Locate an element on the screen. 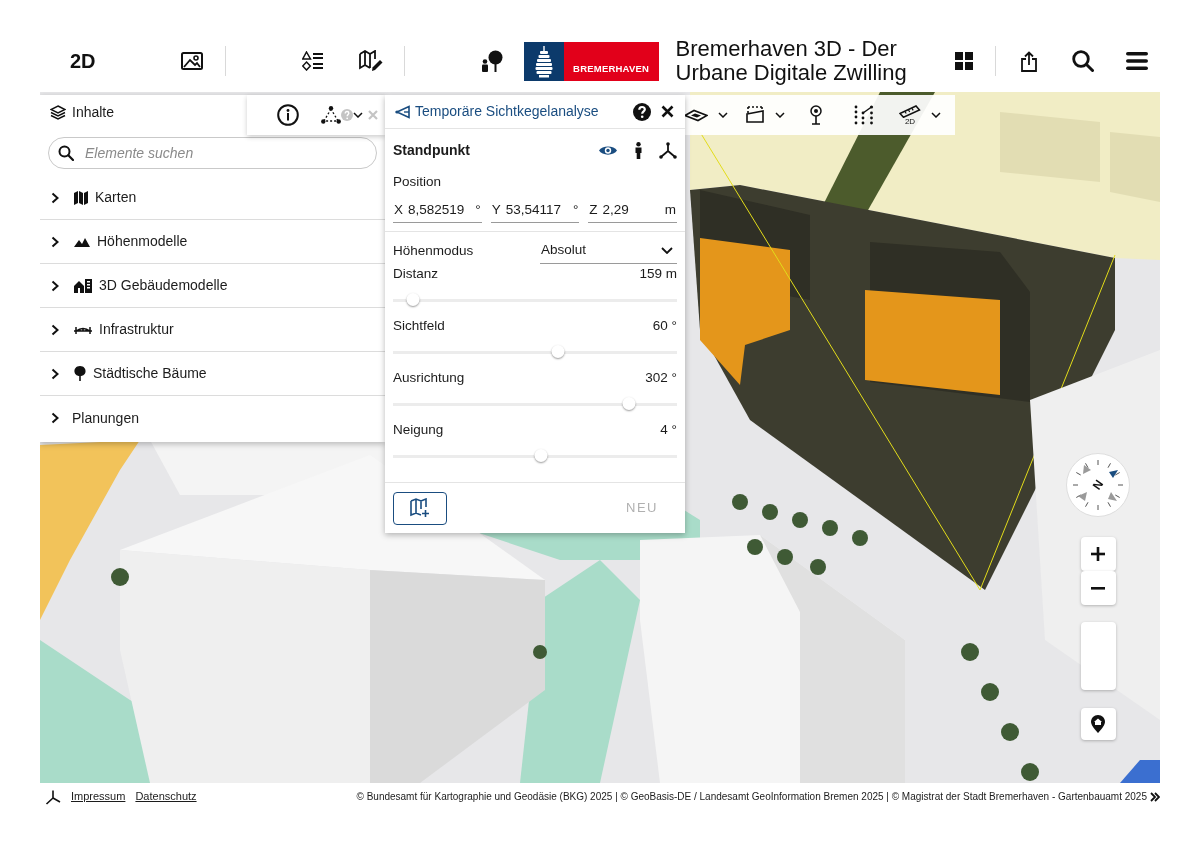  section-title: Standpunkt is located at coordinates (431, 150).